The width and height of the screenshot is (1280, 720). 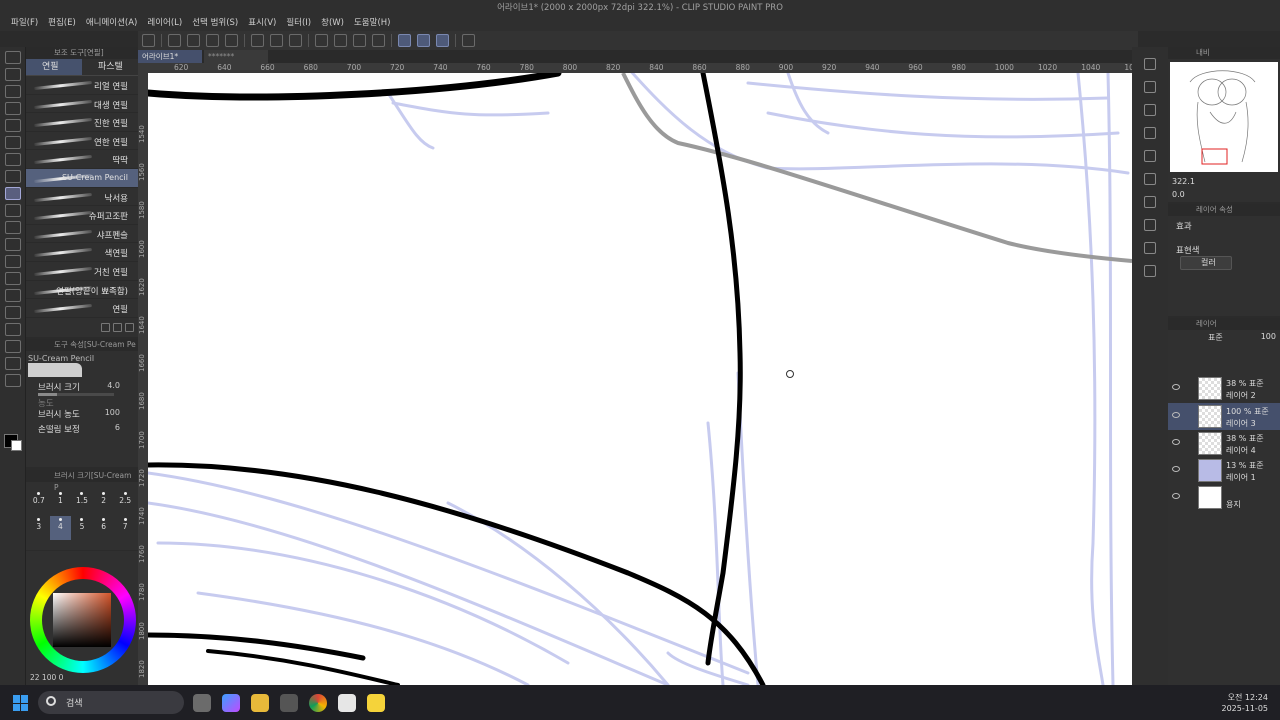 What do you see at coordinates (347, 703) in the screenshot?
I see `clip-studio-icon` at bounding box center [347, 703].